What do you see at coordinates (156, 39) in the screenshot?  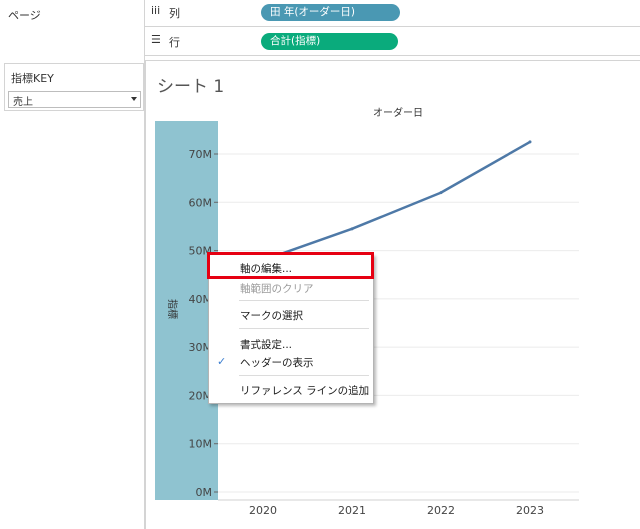 I see `rows-icon: ☰` at bounding box center [156, 39].